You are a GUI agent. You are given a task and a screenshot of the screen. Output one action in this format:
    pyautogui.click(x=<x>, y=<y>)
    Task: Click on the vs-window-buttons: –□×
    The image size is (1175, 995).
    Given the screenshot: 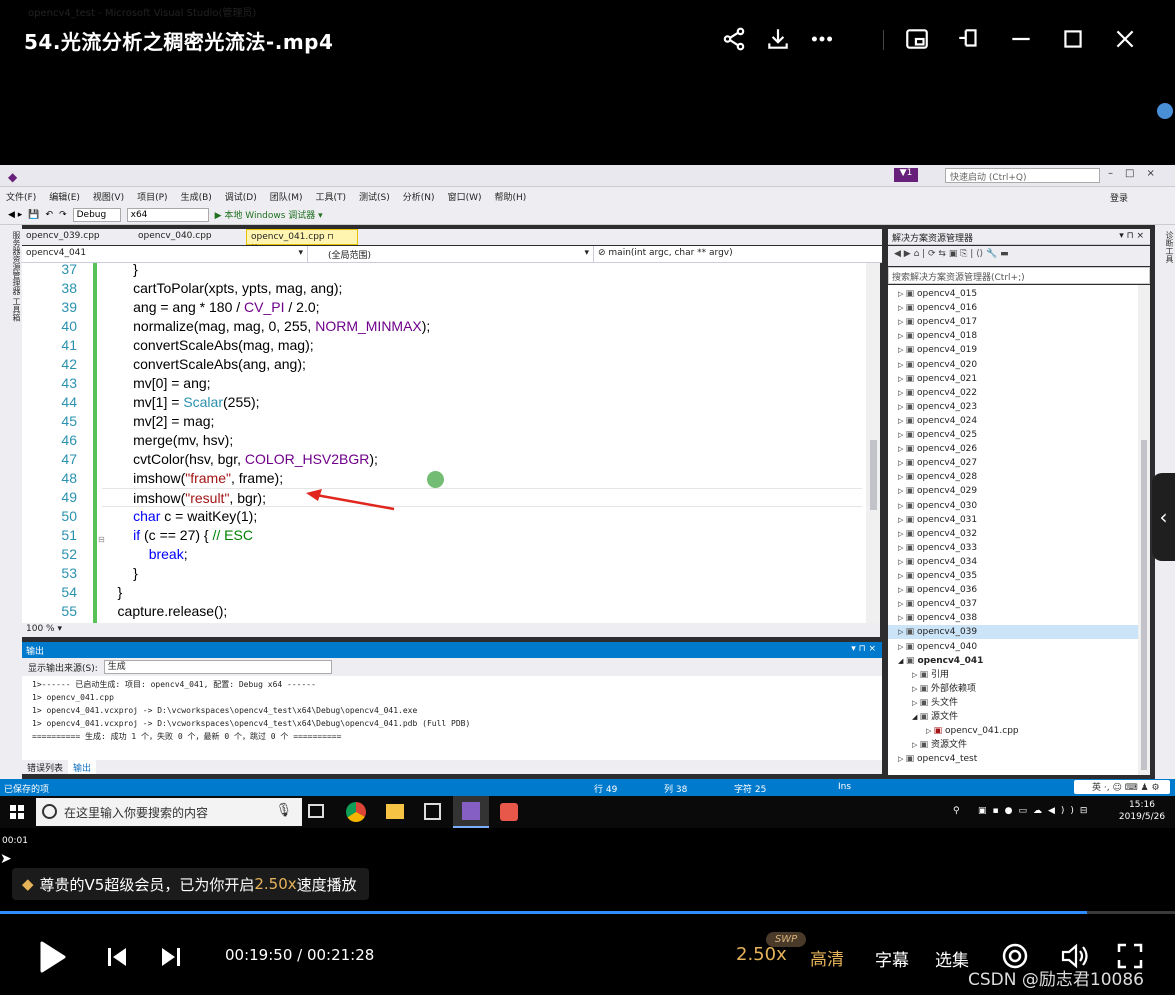 What is the action you would take?
    pyautogui.click(x=1137, y=173)
    